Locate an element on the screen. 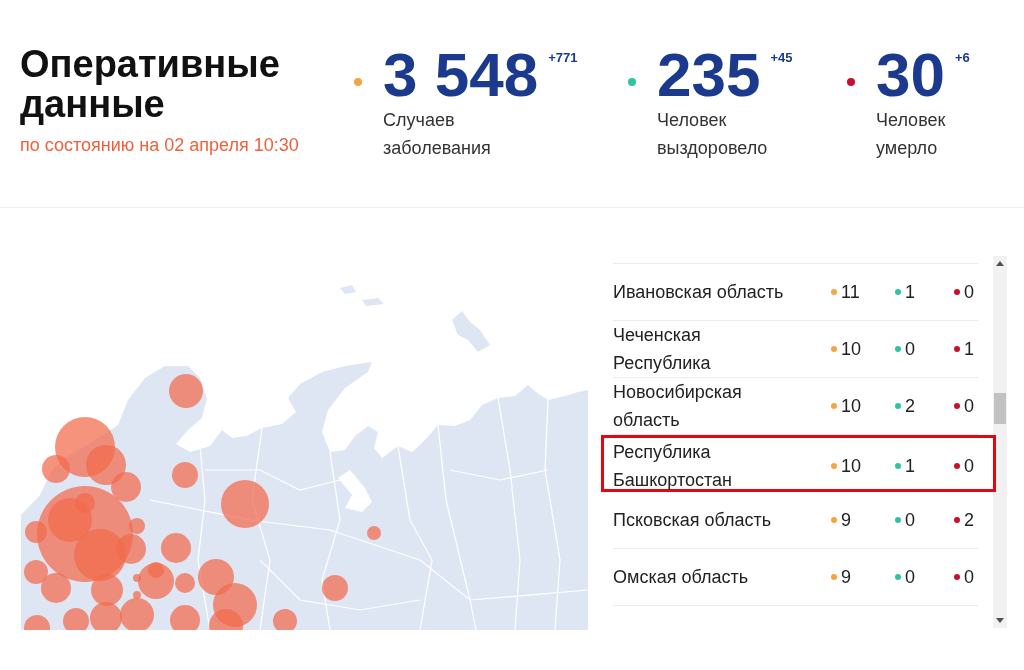 The image size is (1024, 670). region-name: Омская область is located at coordinates (681, 577).